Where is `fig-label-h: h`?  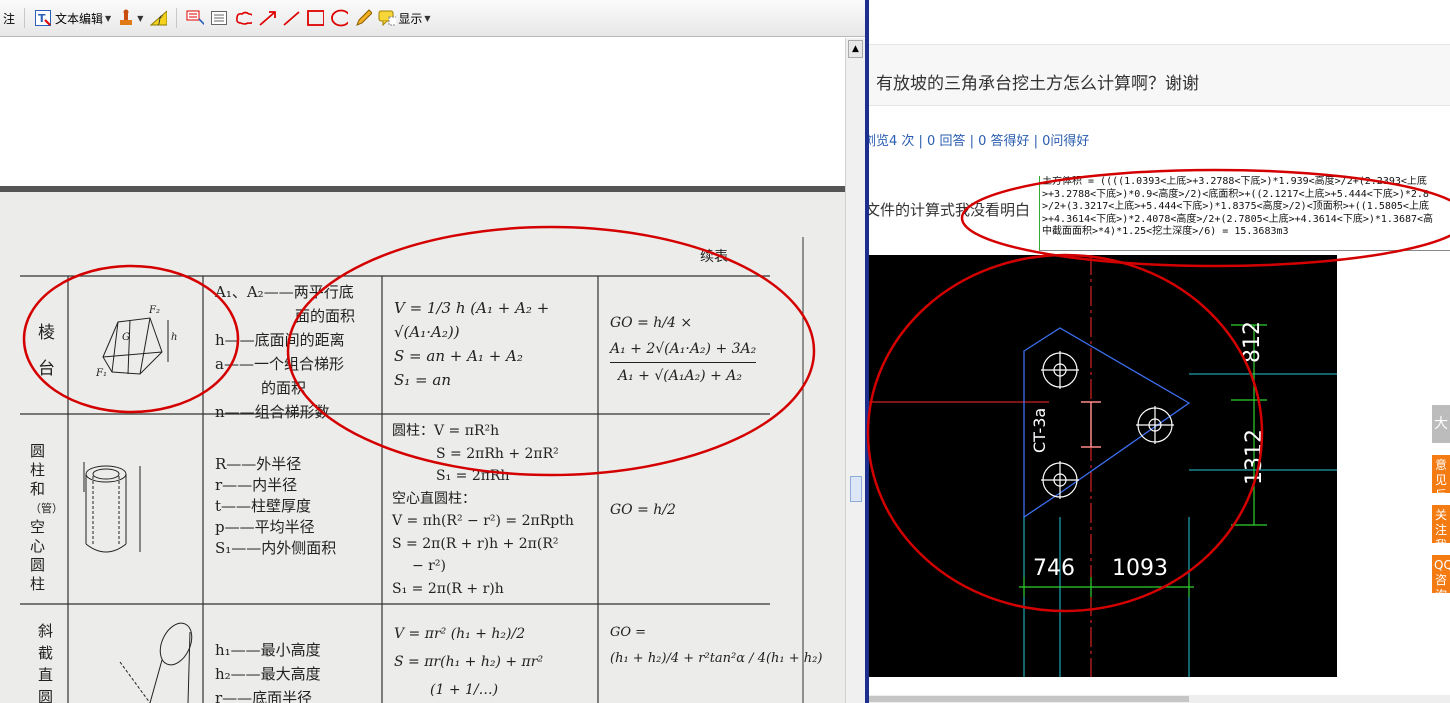
fig-label-h: h is located at coordinates (174, 337).